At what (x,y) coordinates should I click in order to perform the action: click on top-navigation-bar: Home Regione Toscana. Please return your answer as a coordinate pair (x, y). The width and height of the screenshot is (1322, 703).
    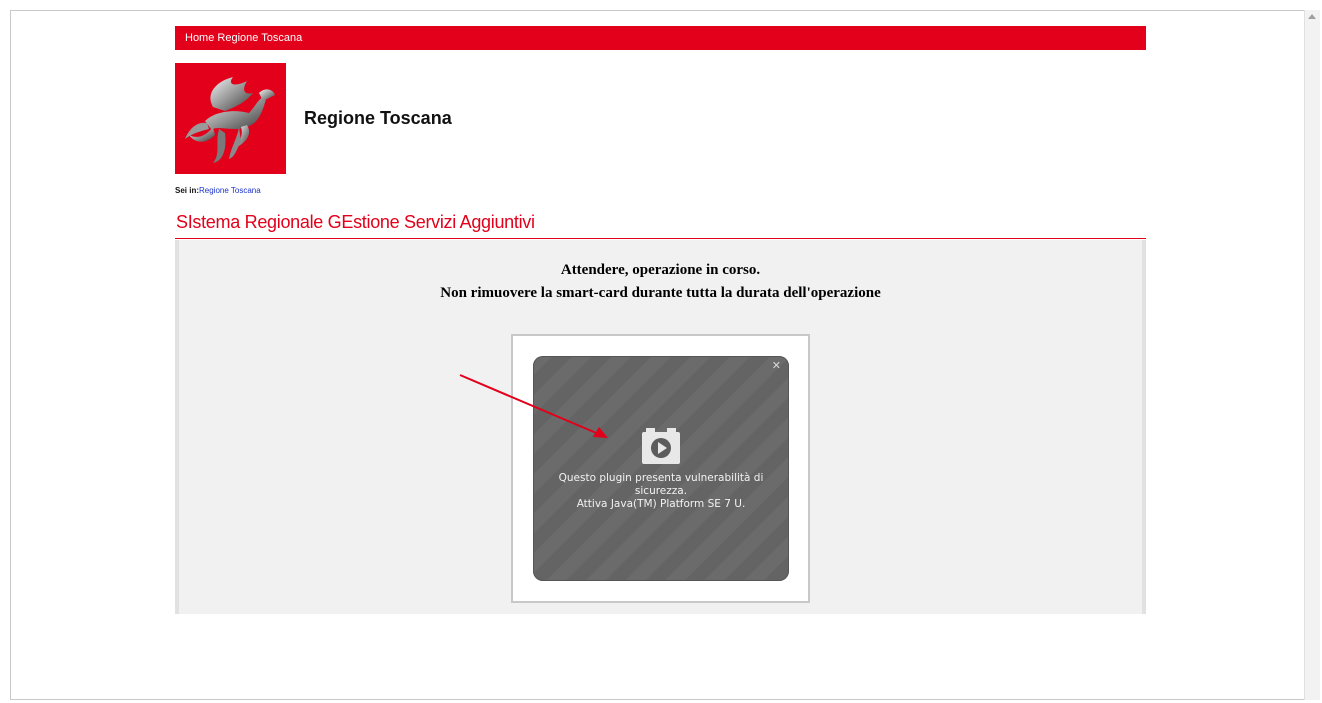
    Looking at the image, I should click on (660, 38).